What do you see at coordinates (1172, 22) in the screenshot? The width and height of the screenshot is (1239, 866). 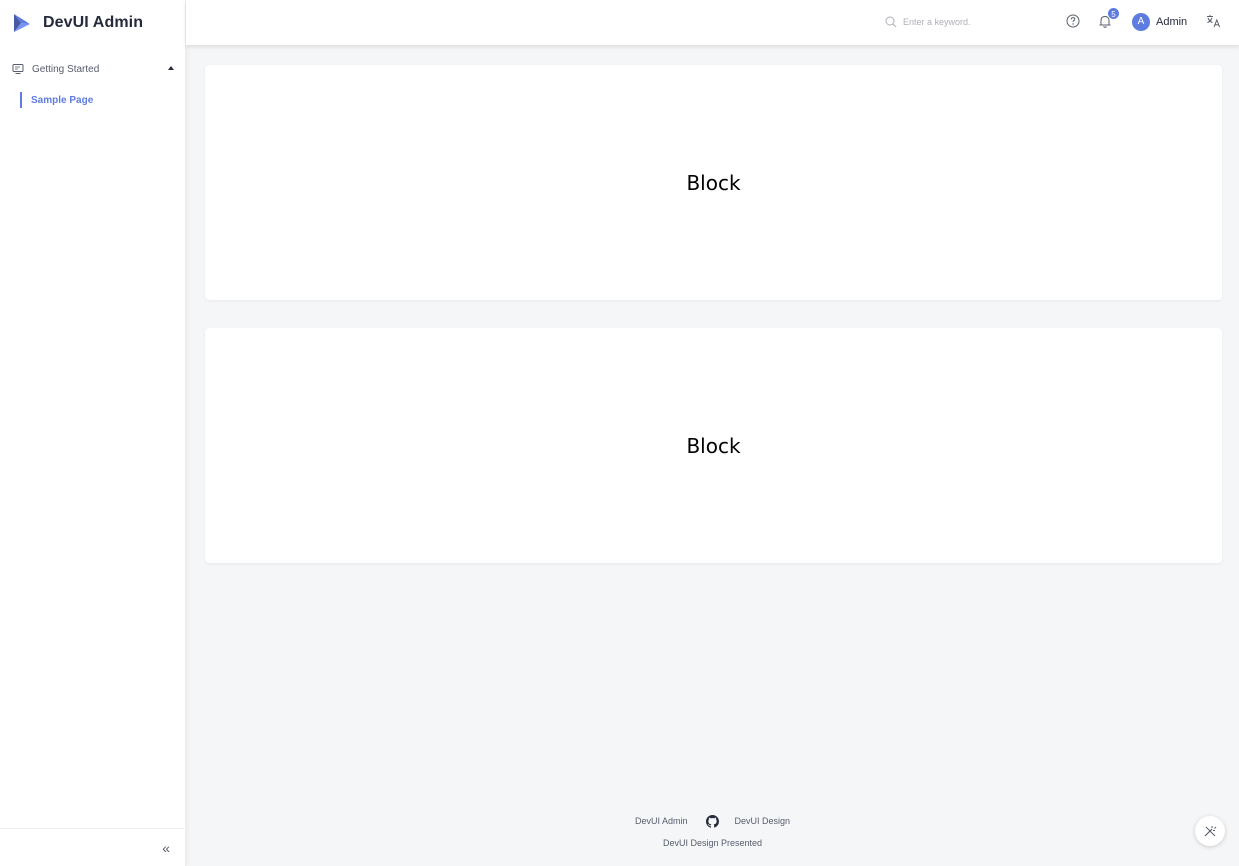 I see `user-name: Admin` at bounding box center [1172, 22].